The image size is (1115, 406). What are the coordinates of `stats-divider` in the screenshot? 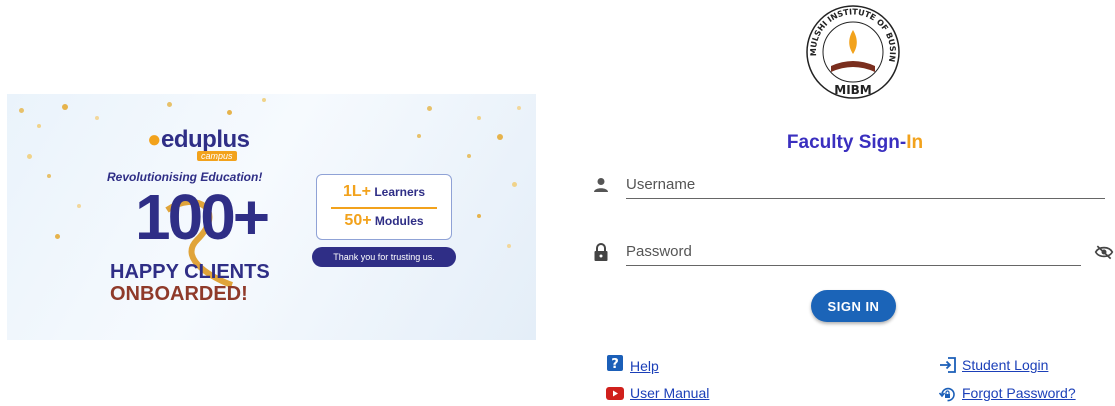 It's located at (384, 208).